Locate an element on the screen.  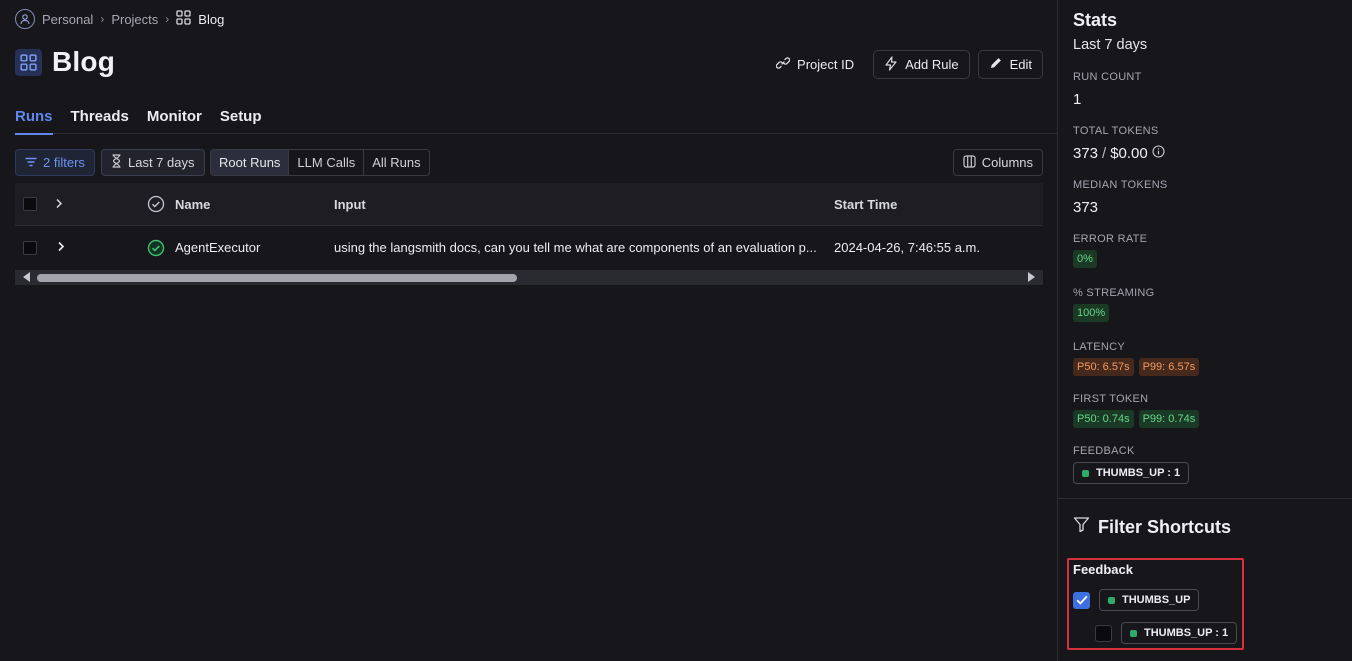
filter-shortcuts-title: Filter Shortcuts is located at coordinates (1152, 527).